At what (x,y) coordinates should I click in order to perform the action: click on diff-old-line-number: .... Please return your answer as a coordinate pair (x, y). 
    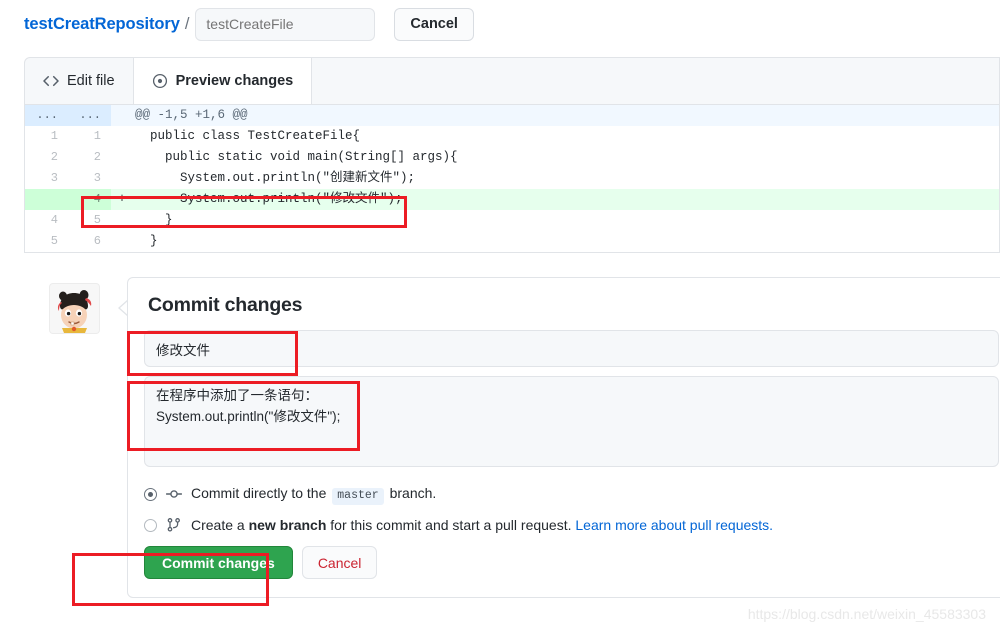
    Looking at the image, I should click on (46, 115).